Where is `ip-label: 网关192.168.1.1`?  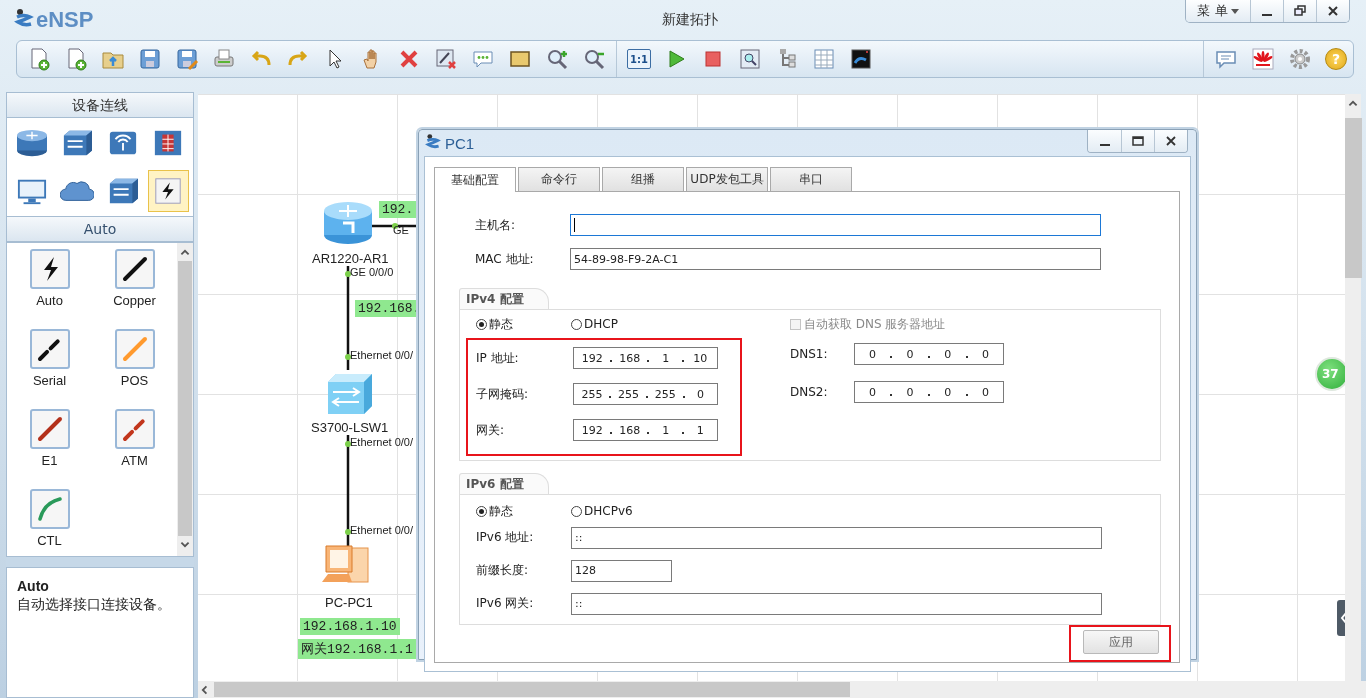 ip-label: 网关192.168.1.1 is located at coordinates (357, 649).